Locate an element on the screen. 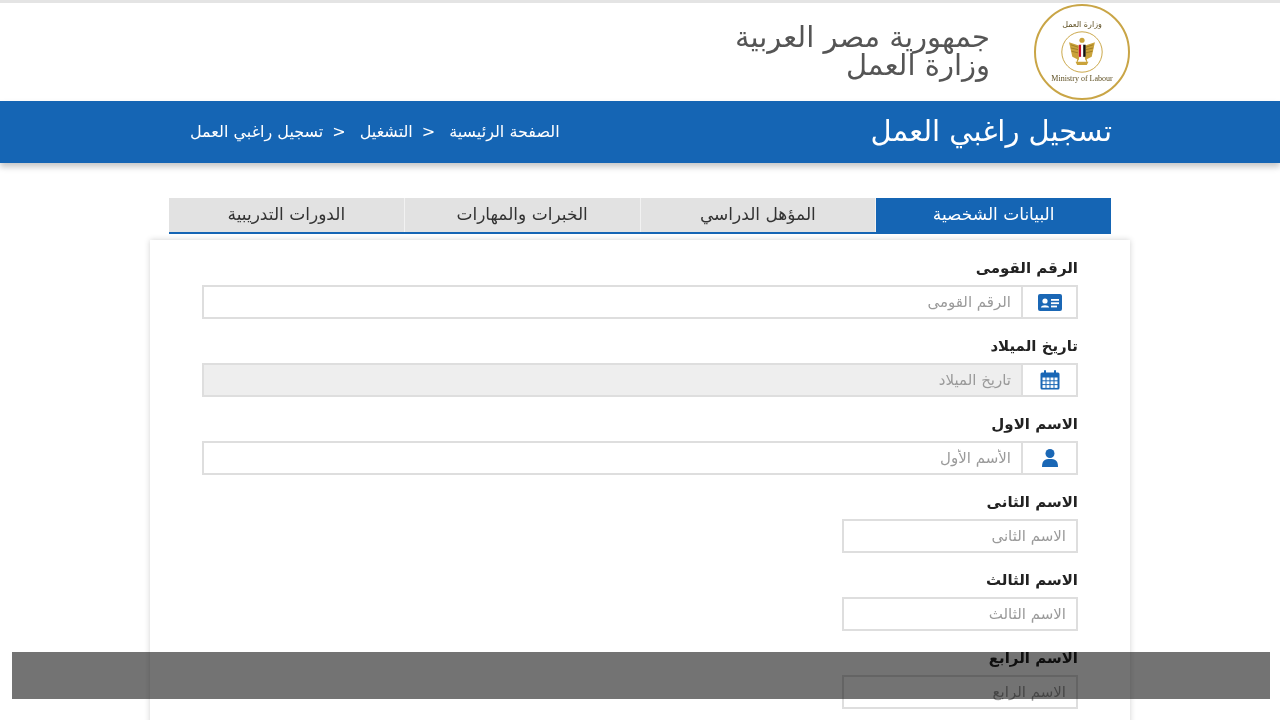 This screenshot has width=1280, height=720. field-label: الاسم الاول is located at coordinates (1034, 424).